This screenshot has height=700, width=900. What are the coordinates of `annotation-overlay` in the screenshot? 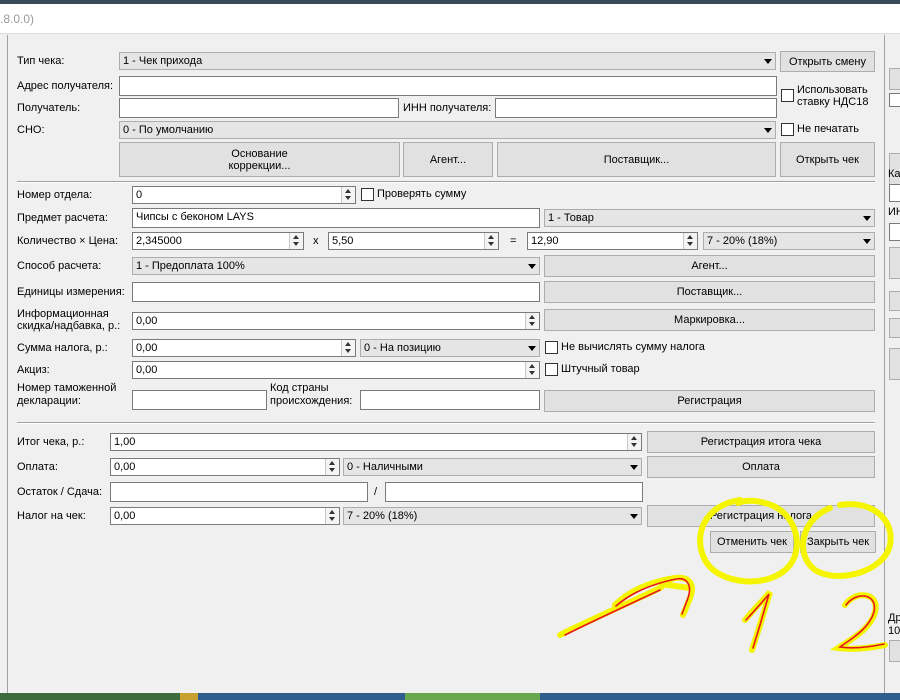 It's located at (725, 575).